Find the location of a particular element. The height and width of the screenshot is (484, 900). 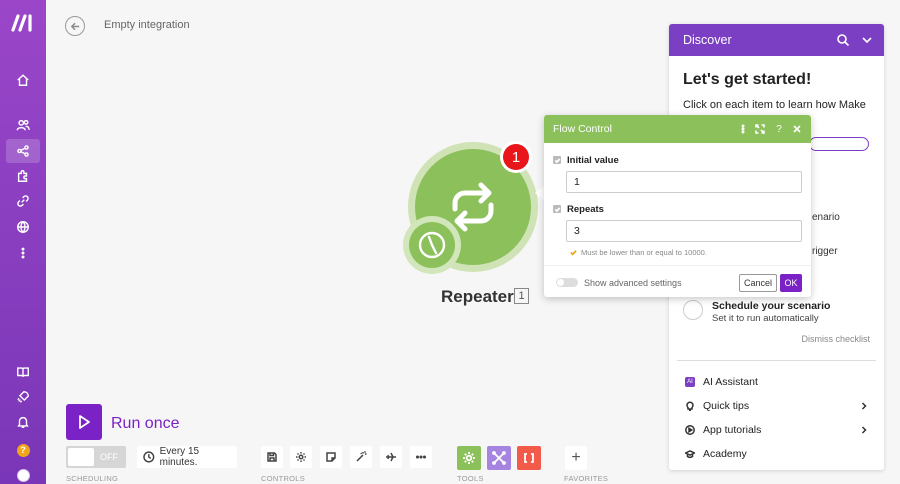

avatar is located at coordinates (23, 475).